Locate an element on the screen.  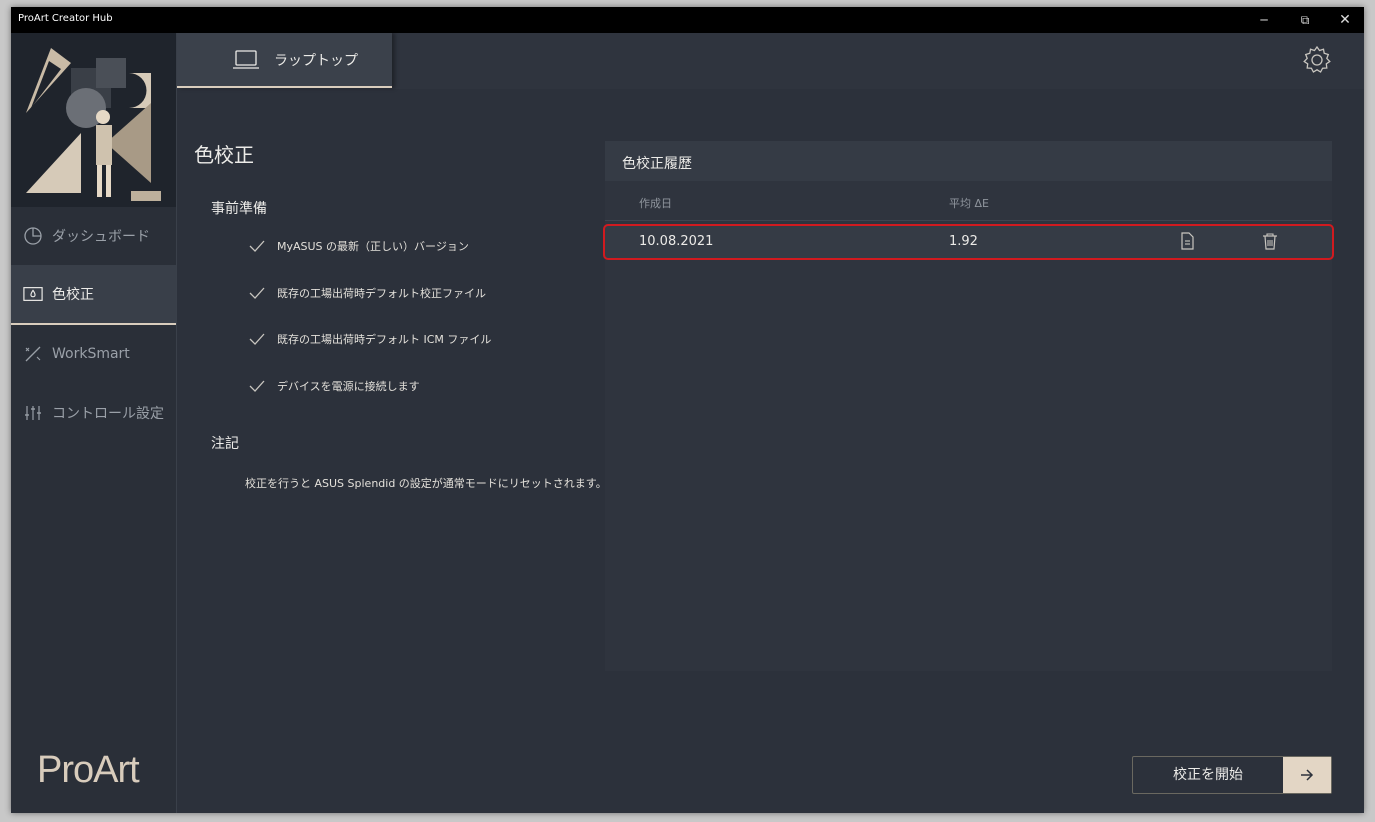
document-icon is located at coordinates (1187, 241).